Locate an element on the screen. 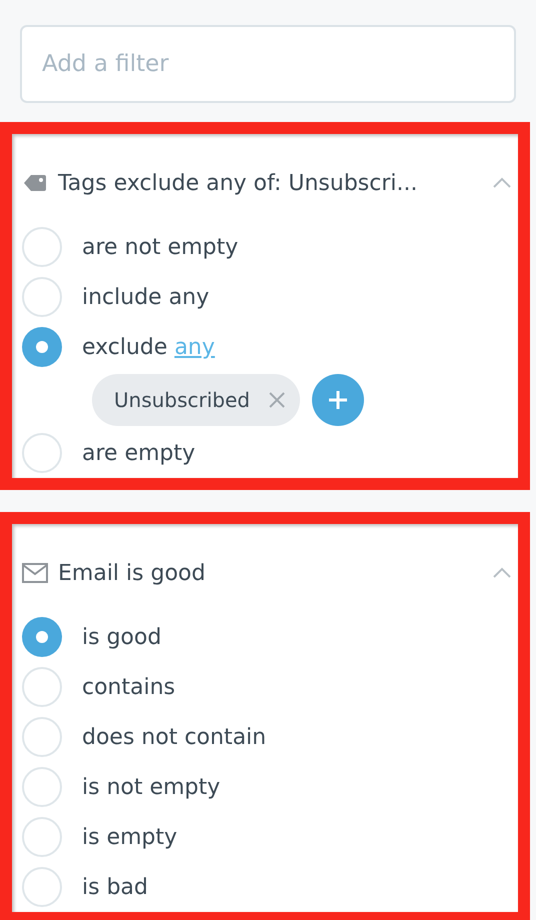 Image resolution: width=536 pixels, height=920 pixels. add-button is located at coordinates (338, 400).